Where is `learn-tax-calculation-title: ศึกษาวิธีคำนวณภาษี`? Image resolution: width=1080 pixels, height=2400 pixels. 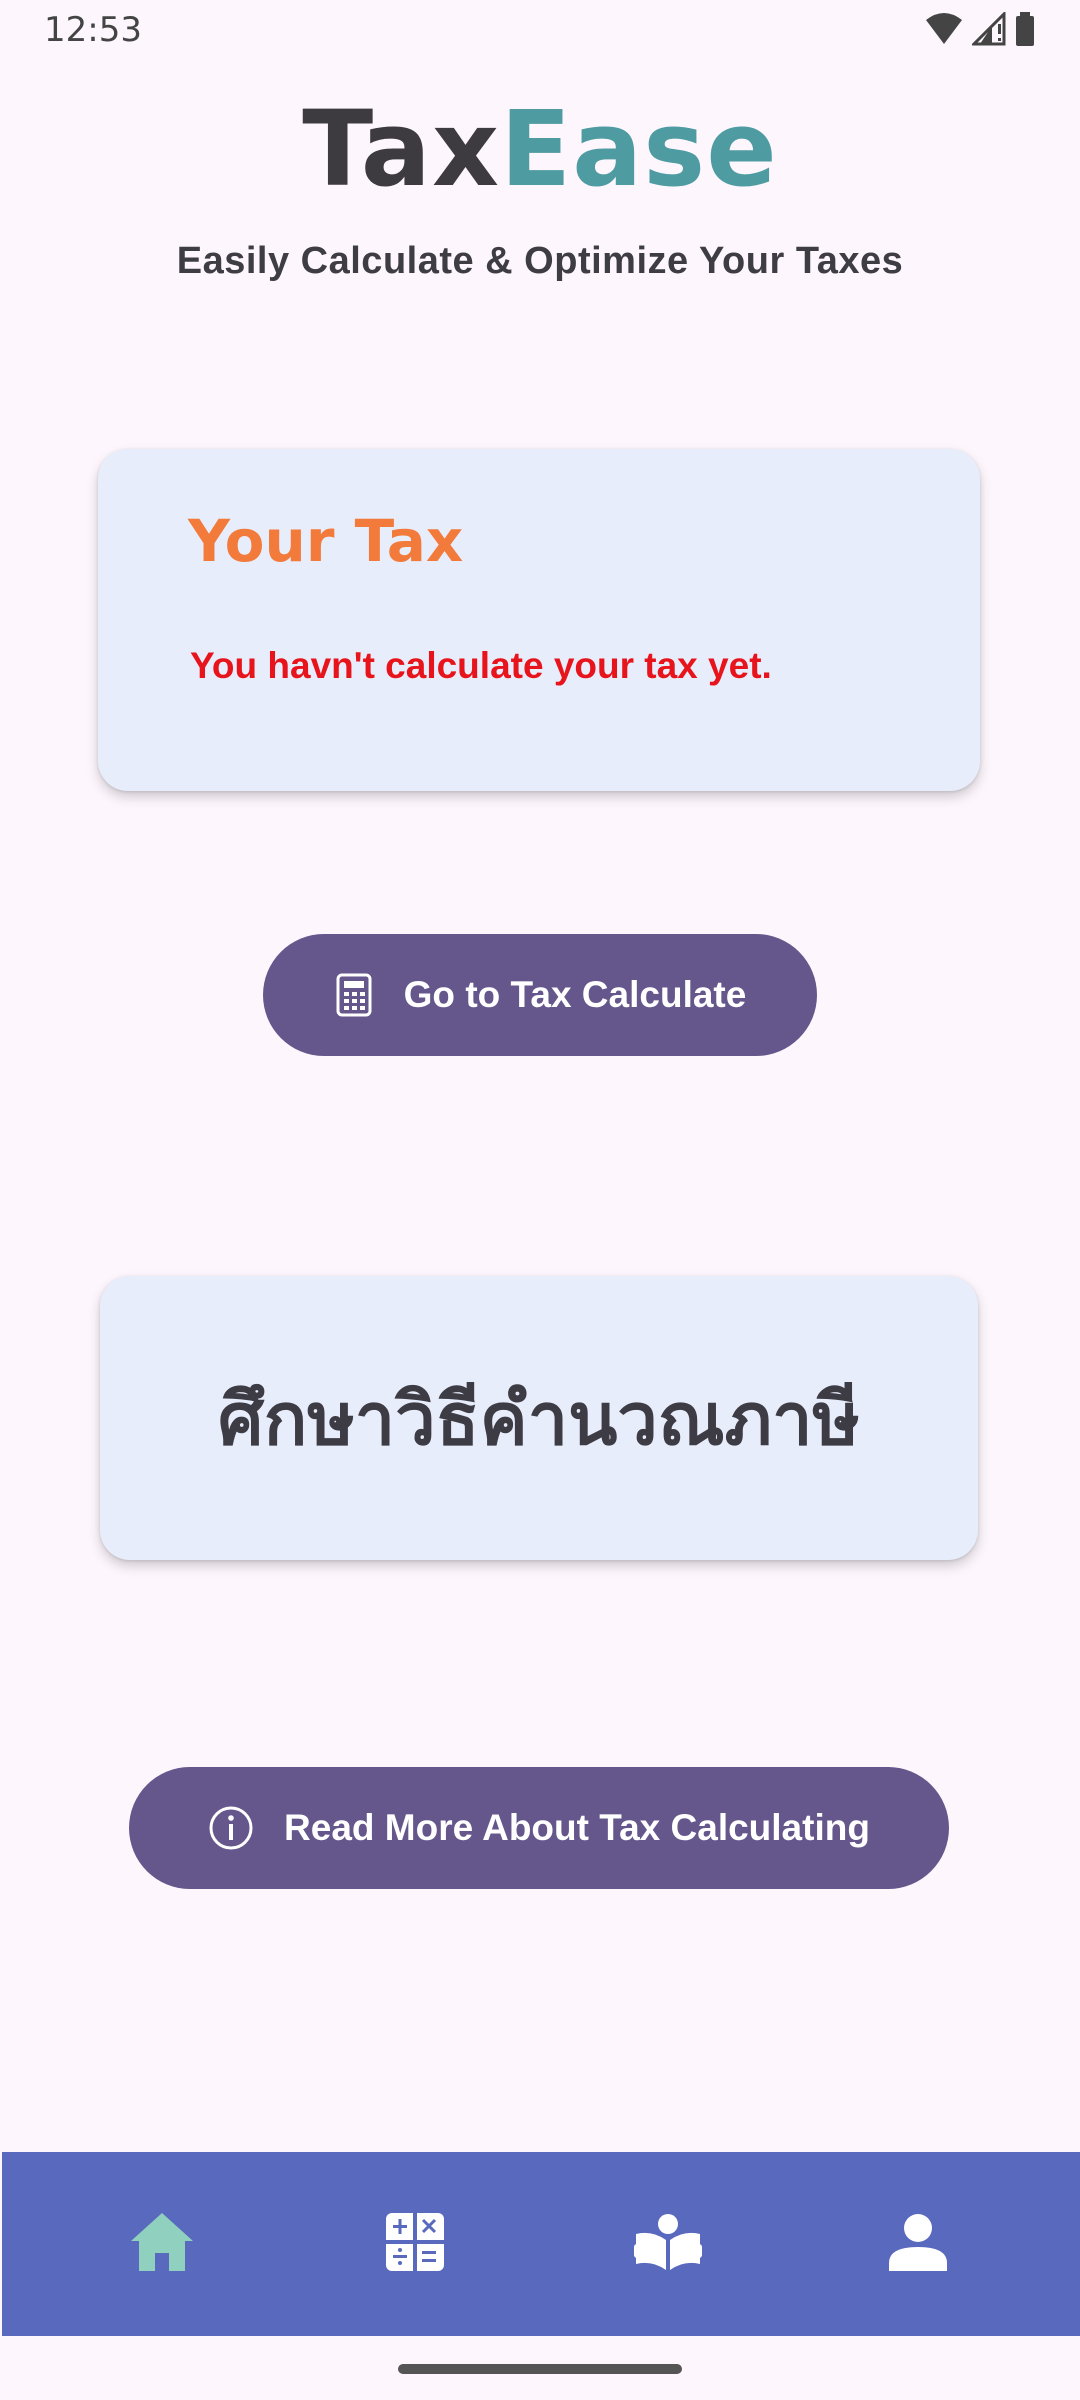
learn-tax-calculation-title: ศึกษาวิธีคำนวณภาษี is located at coordinates (539, 1418).